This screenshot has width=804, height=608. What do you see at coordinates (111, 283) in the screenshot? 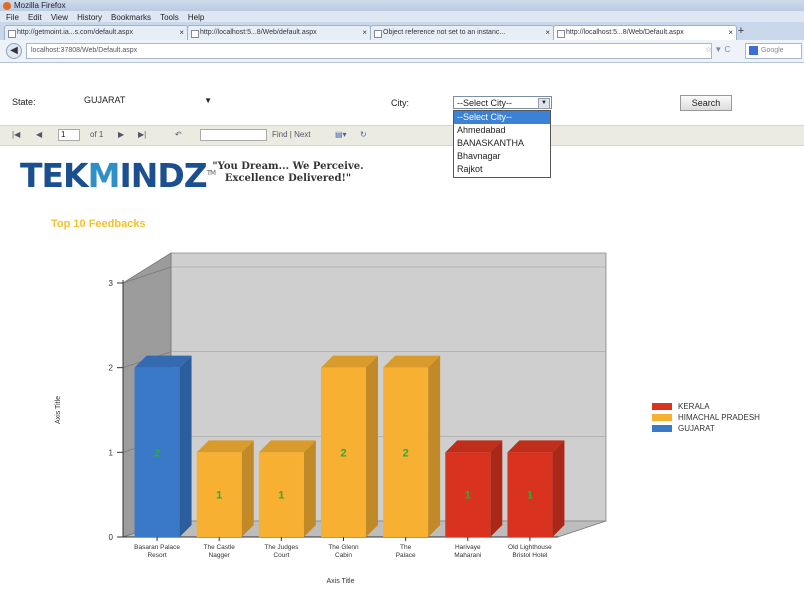
I see `y-tick-label: 3` at bounding box center [111, 283].